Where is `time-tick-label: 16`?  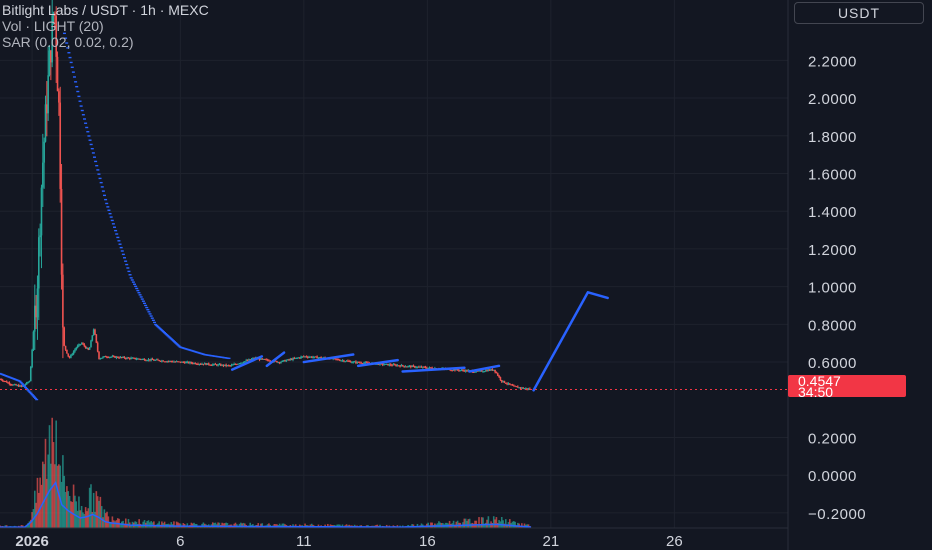 time-tick-label: 16 is located at coordinates (427, 541).